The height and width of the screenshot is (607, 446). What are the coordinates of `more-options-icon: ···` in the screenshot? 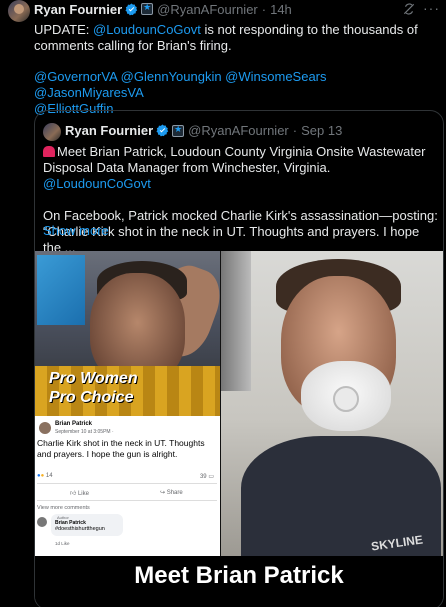 It's located at (431, 8).